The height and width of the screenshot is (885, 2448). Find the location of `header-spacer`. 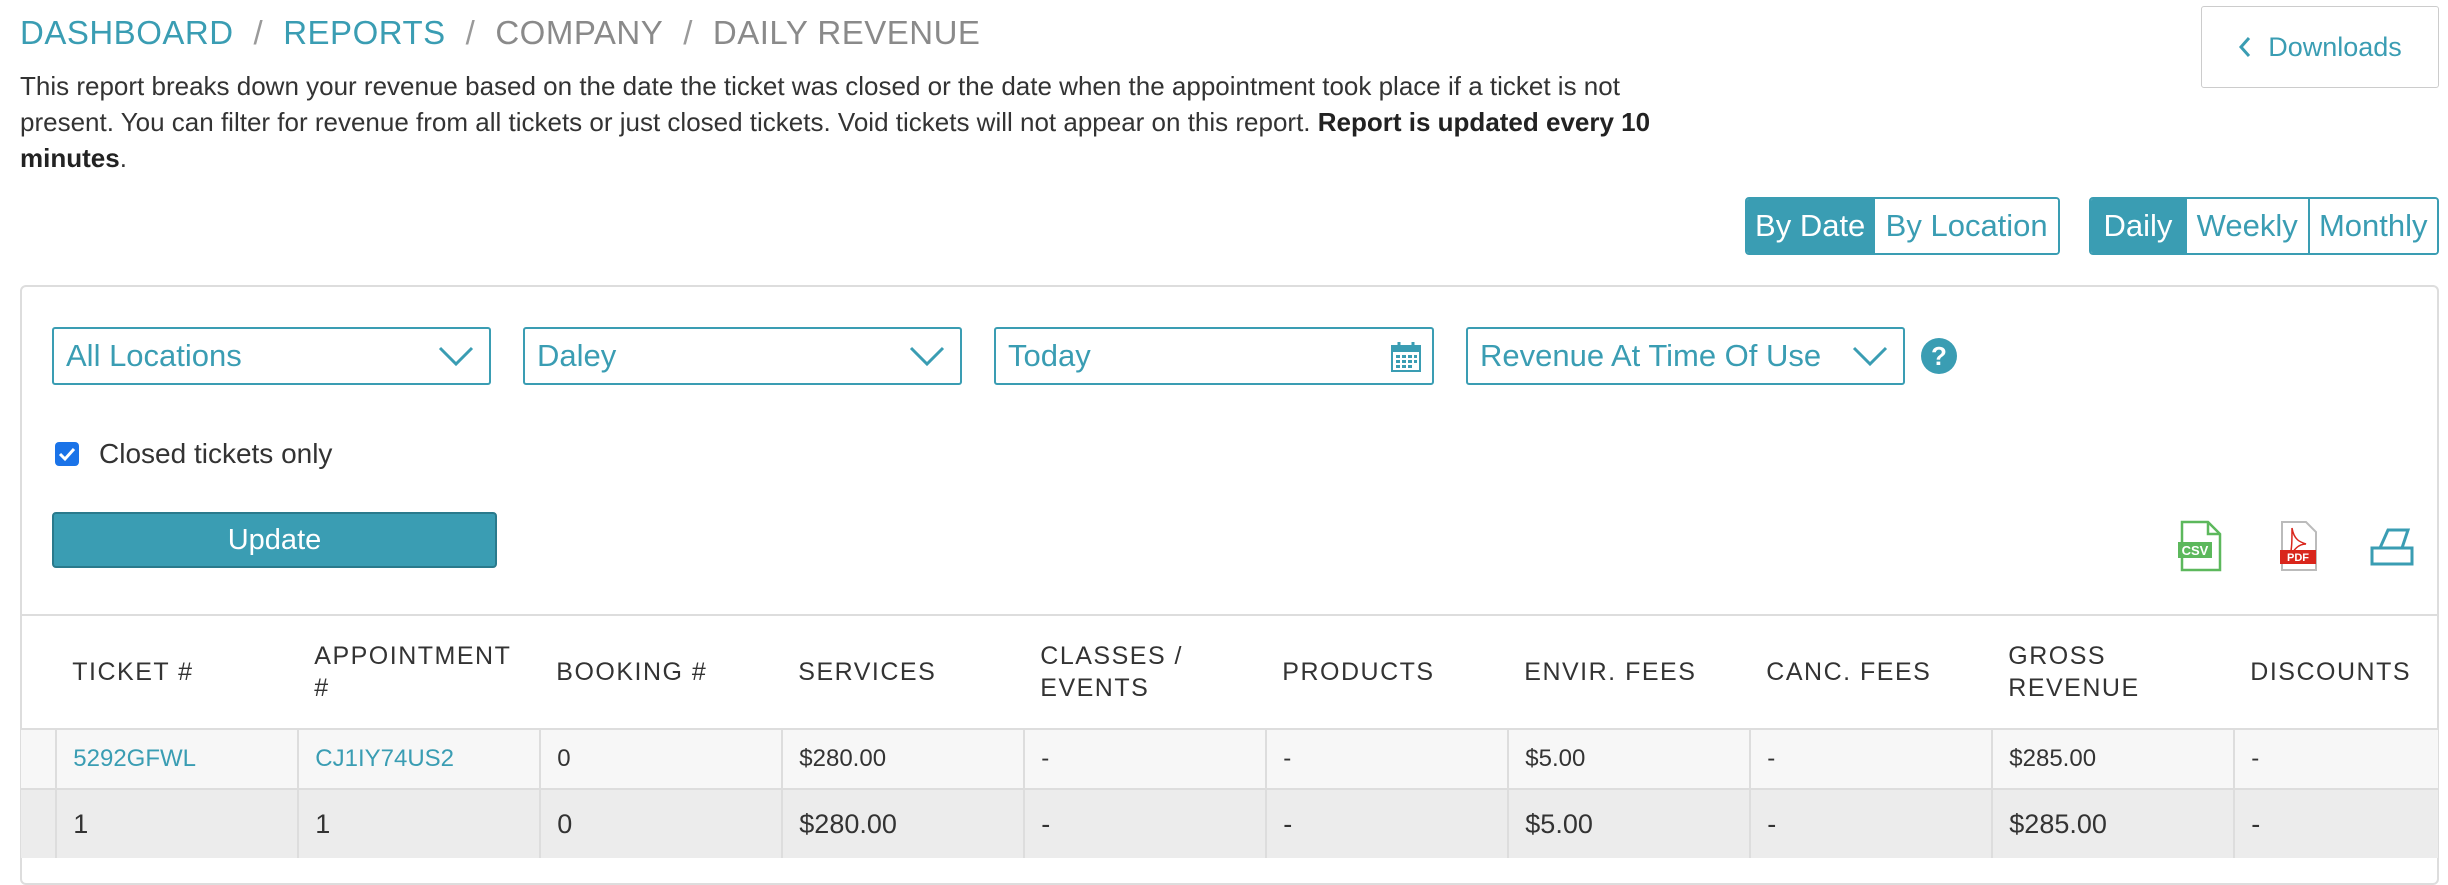

header-spacer is located at coordinates (39, 672).